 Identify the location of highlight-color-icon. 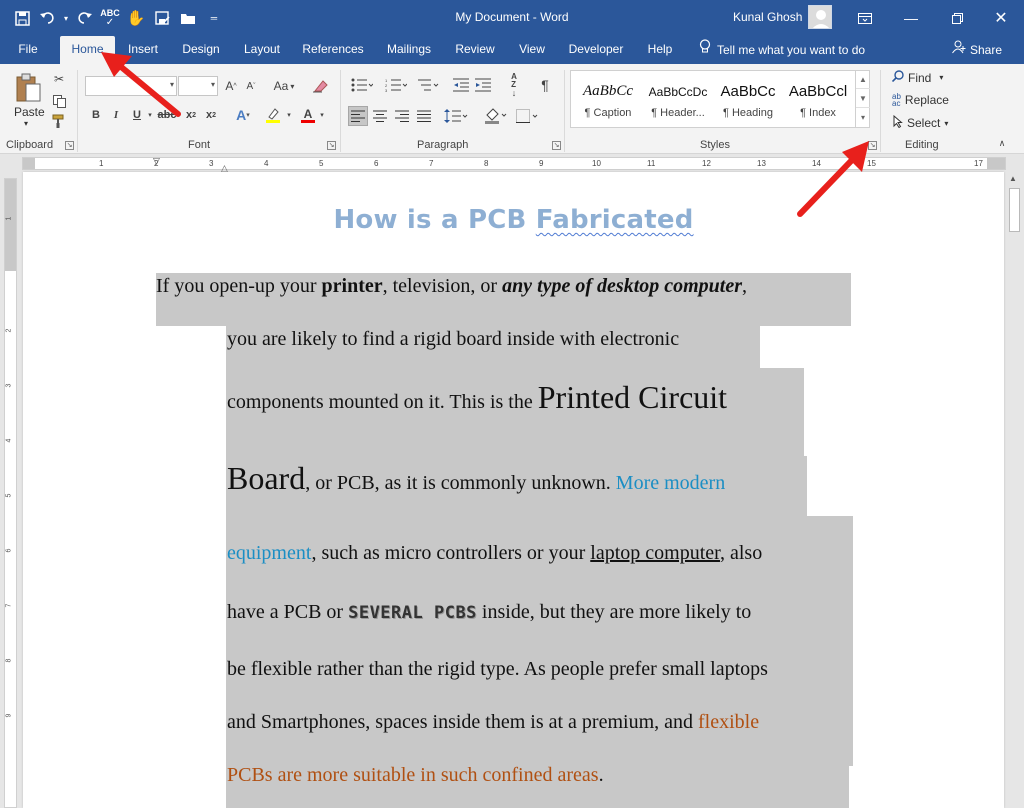
(273, 115).